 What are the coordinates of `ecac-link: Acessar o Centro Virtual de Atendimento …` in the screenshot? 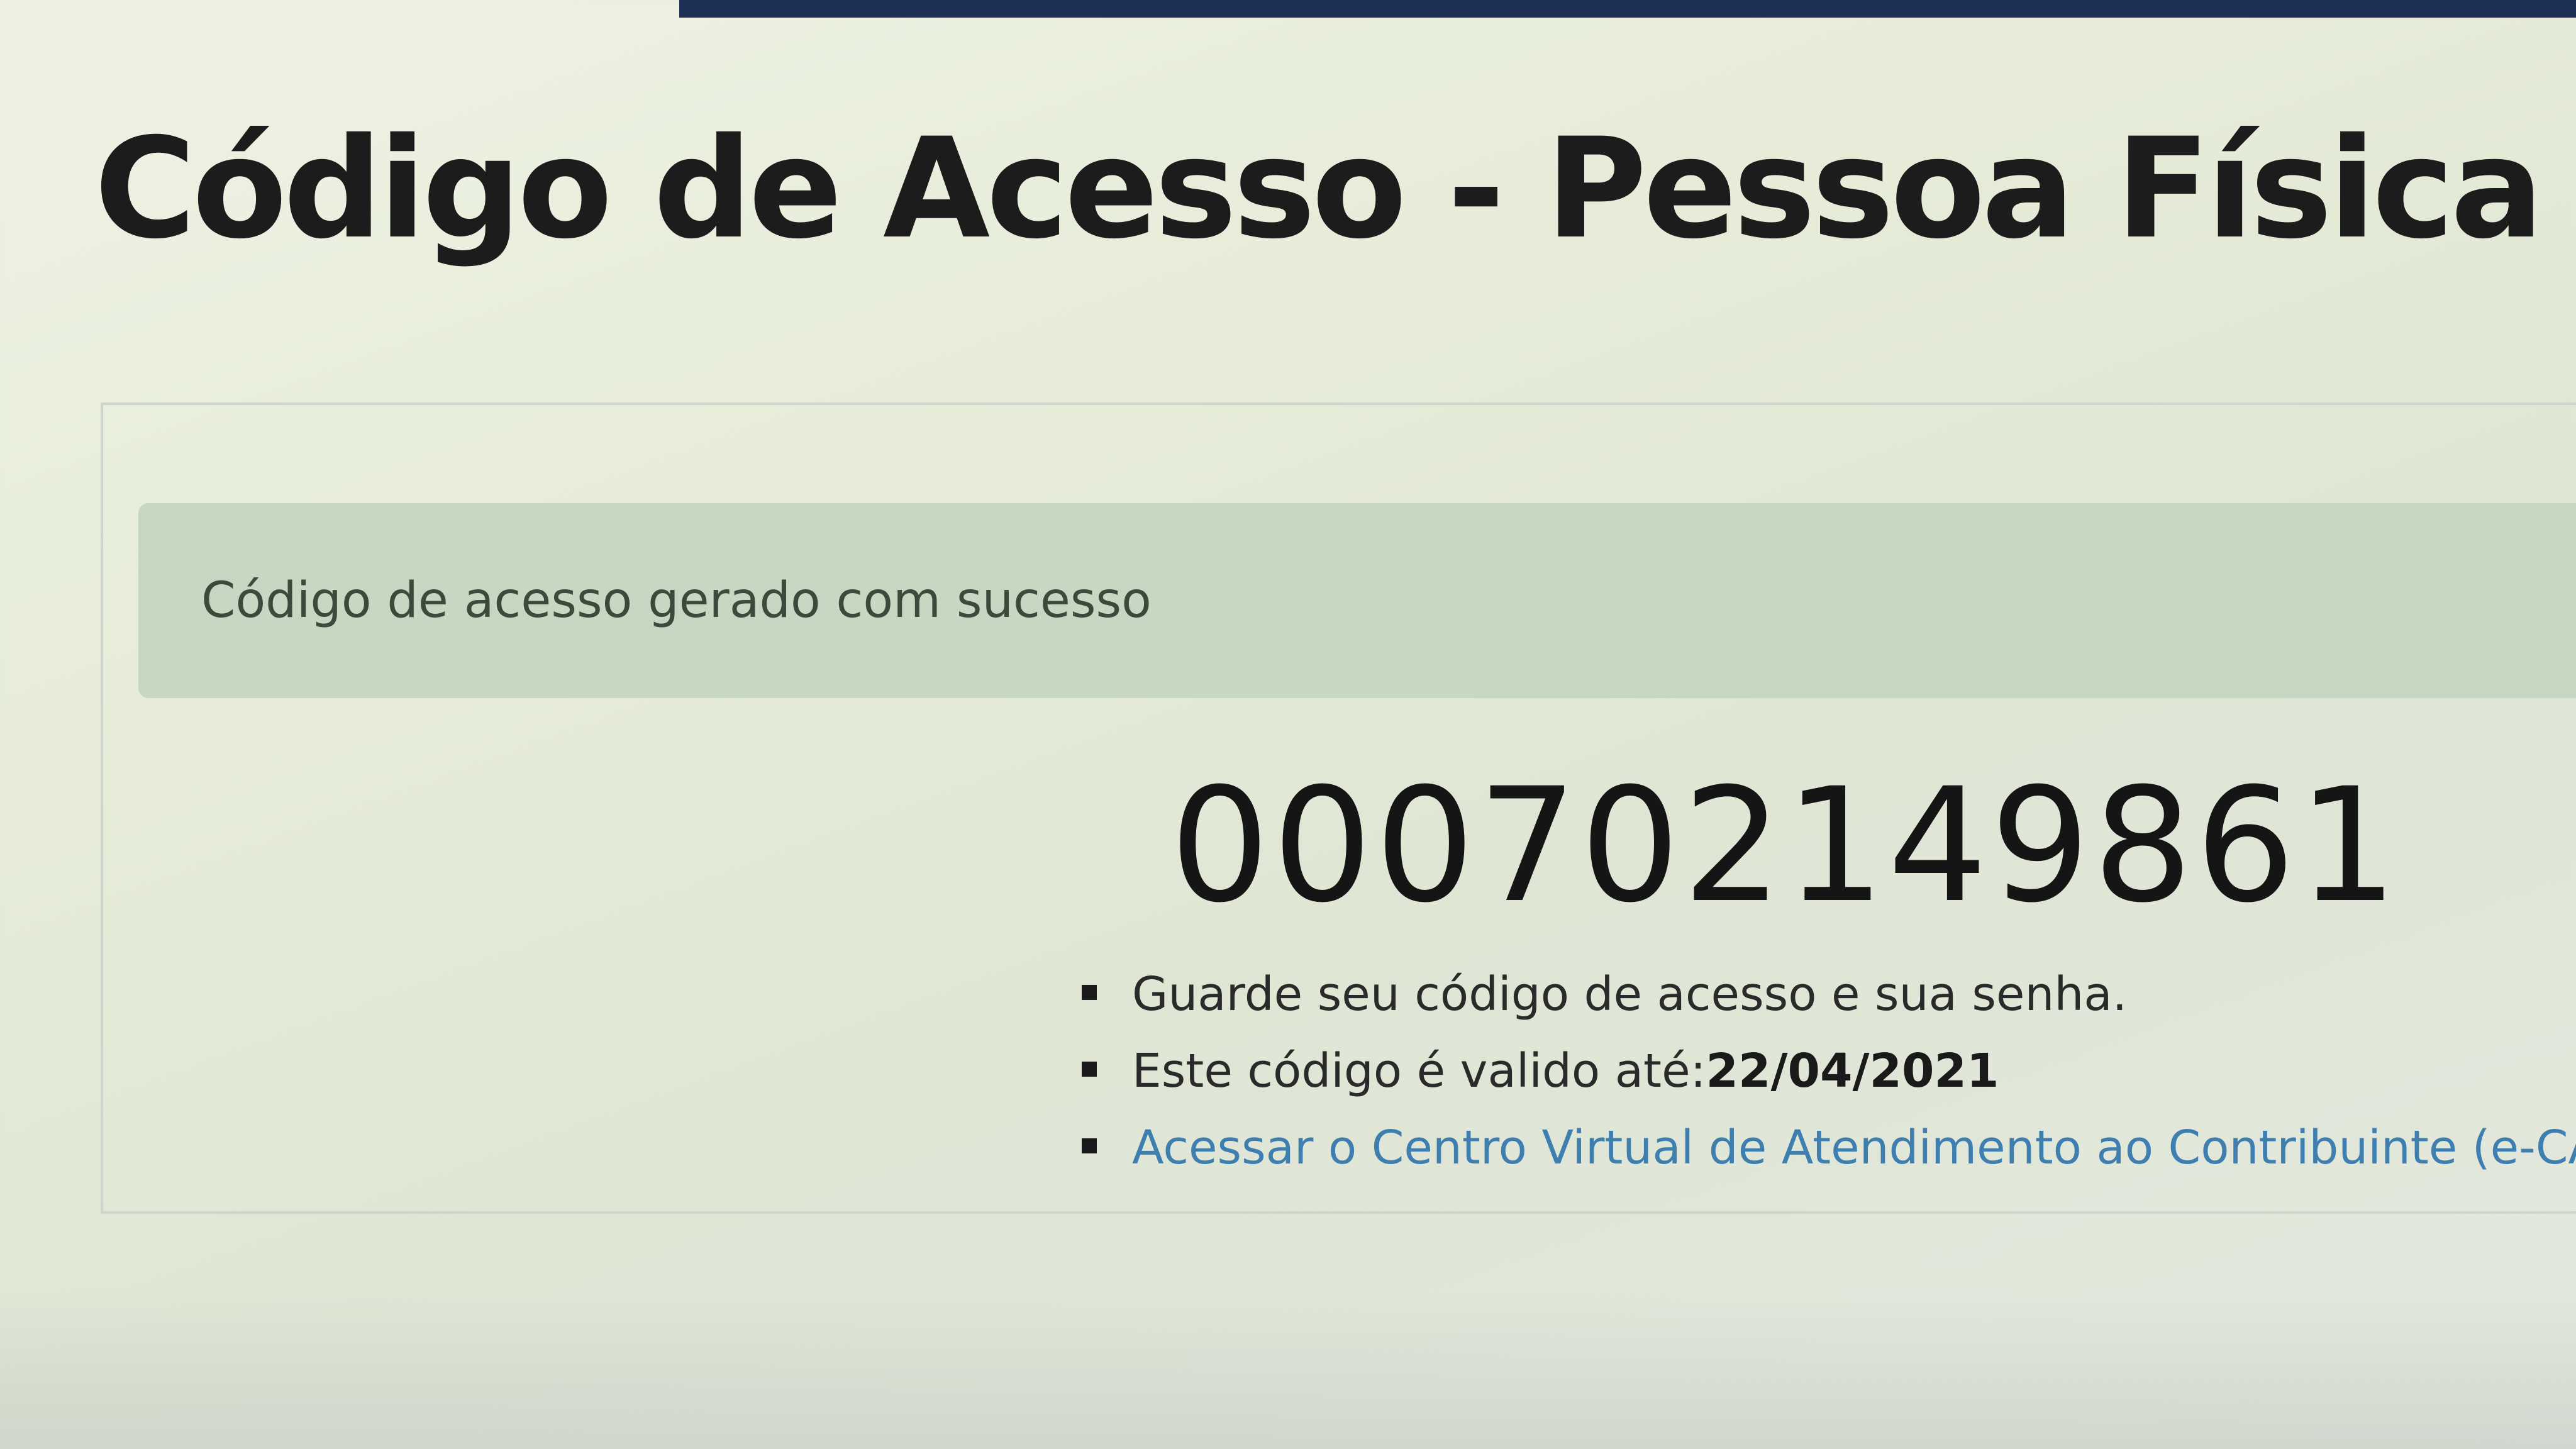 It's located at (1854, 1148).